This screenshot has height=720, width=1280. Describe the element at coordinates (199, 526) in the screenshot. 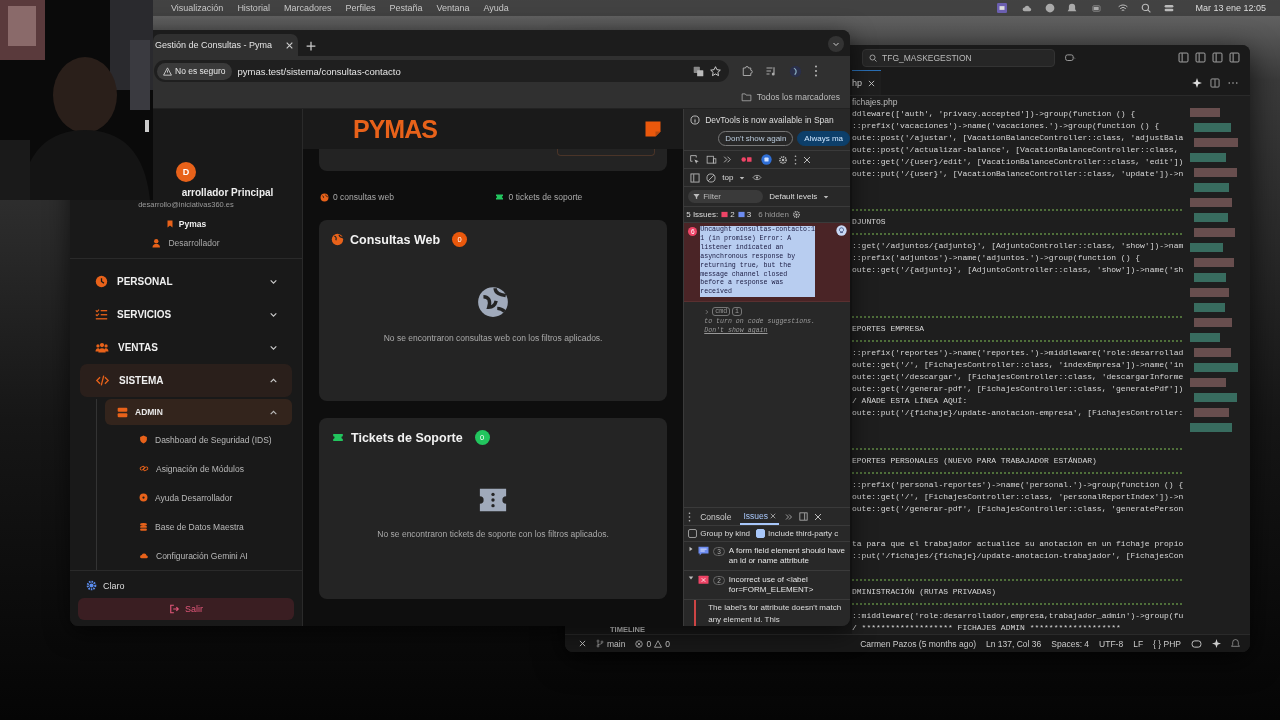

I see `nav-link: Base de Datos Maestra` at that location.